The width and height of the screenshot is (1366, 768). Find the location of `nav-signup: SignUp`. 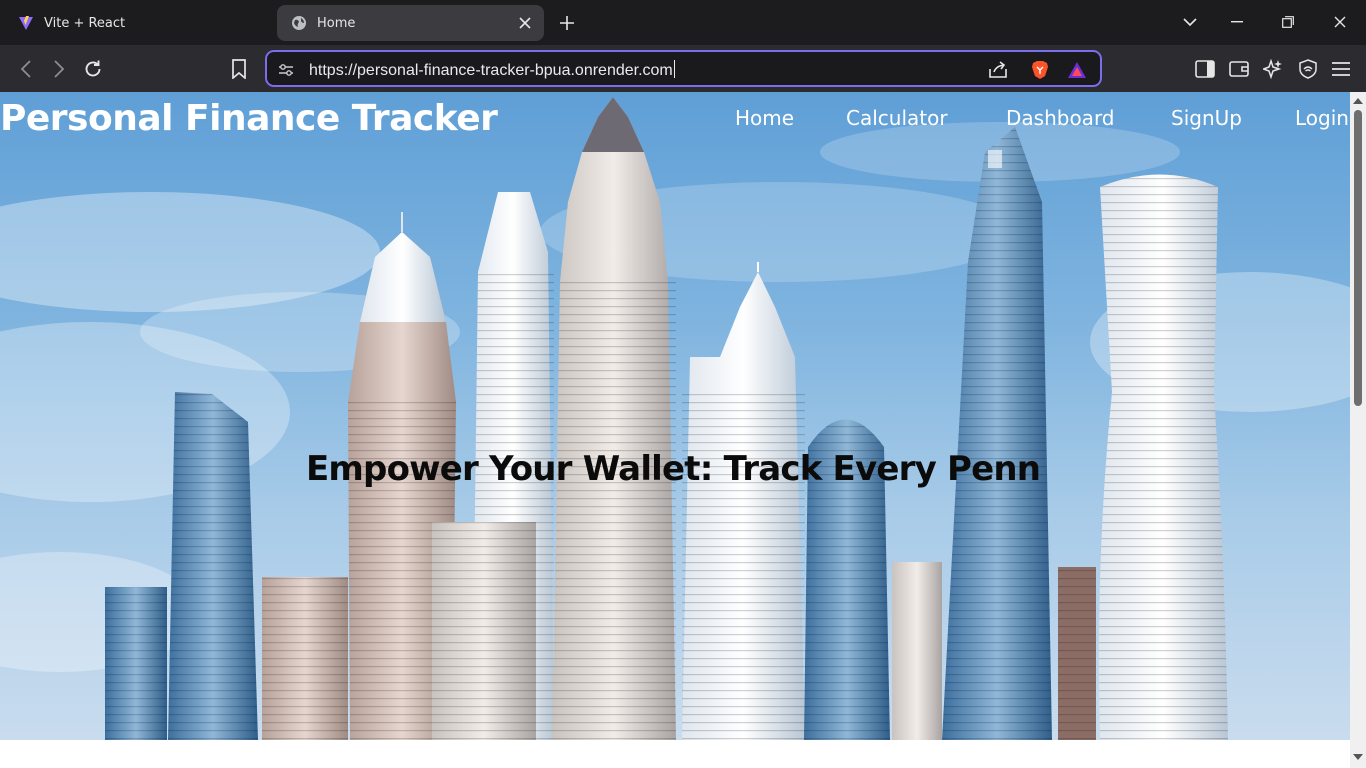

nav-signup: SignUp is located at coordinates (1206, 118).